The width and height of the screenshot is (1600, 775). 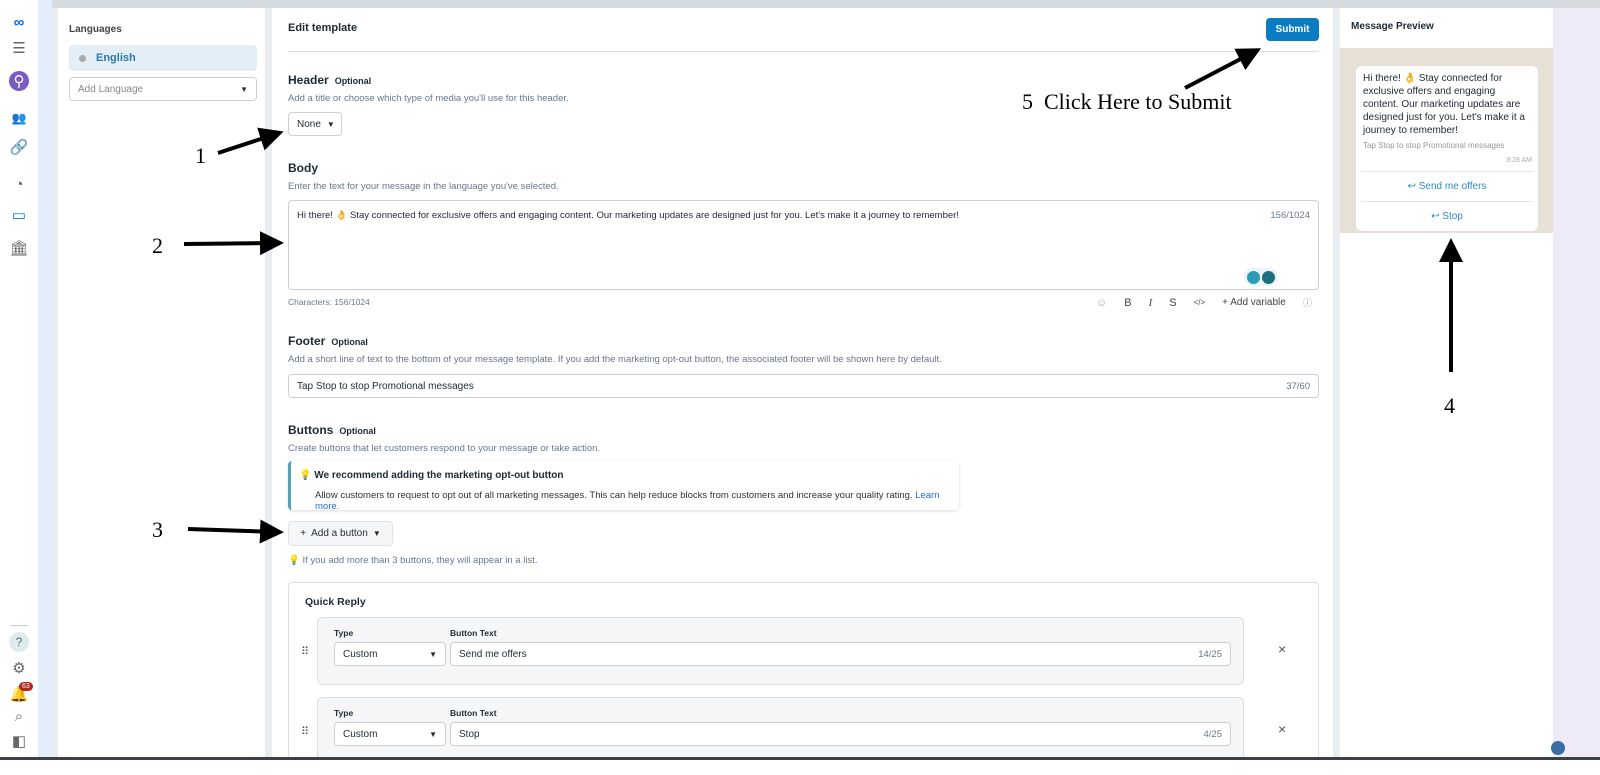 What do you see at coordinates (157, 529) in the screenshot?
I see `annotation-3: 3` at bounding box center [157, 529].